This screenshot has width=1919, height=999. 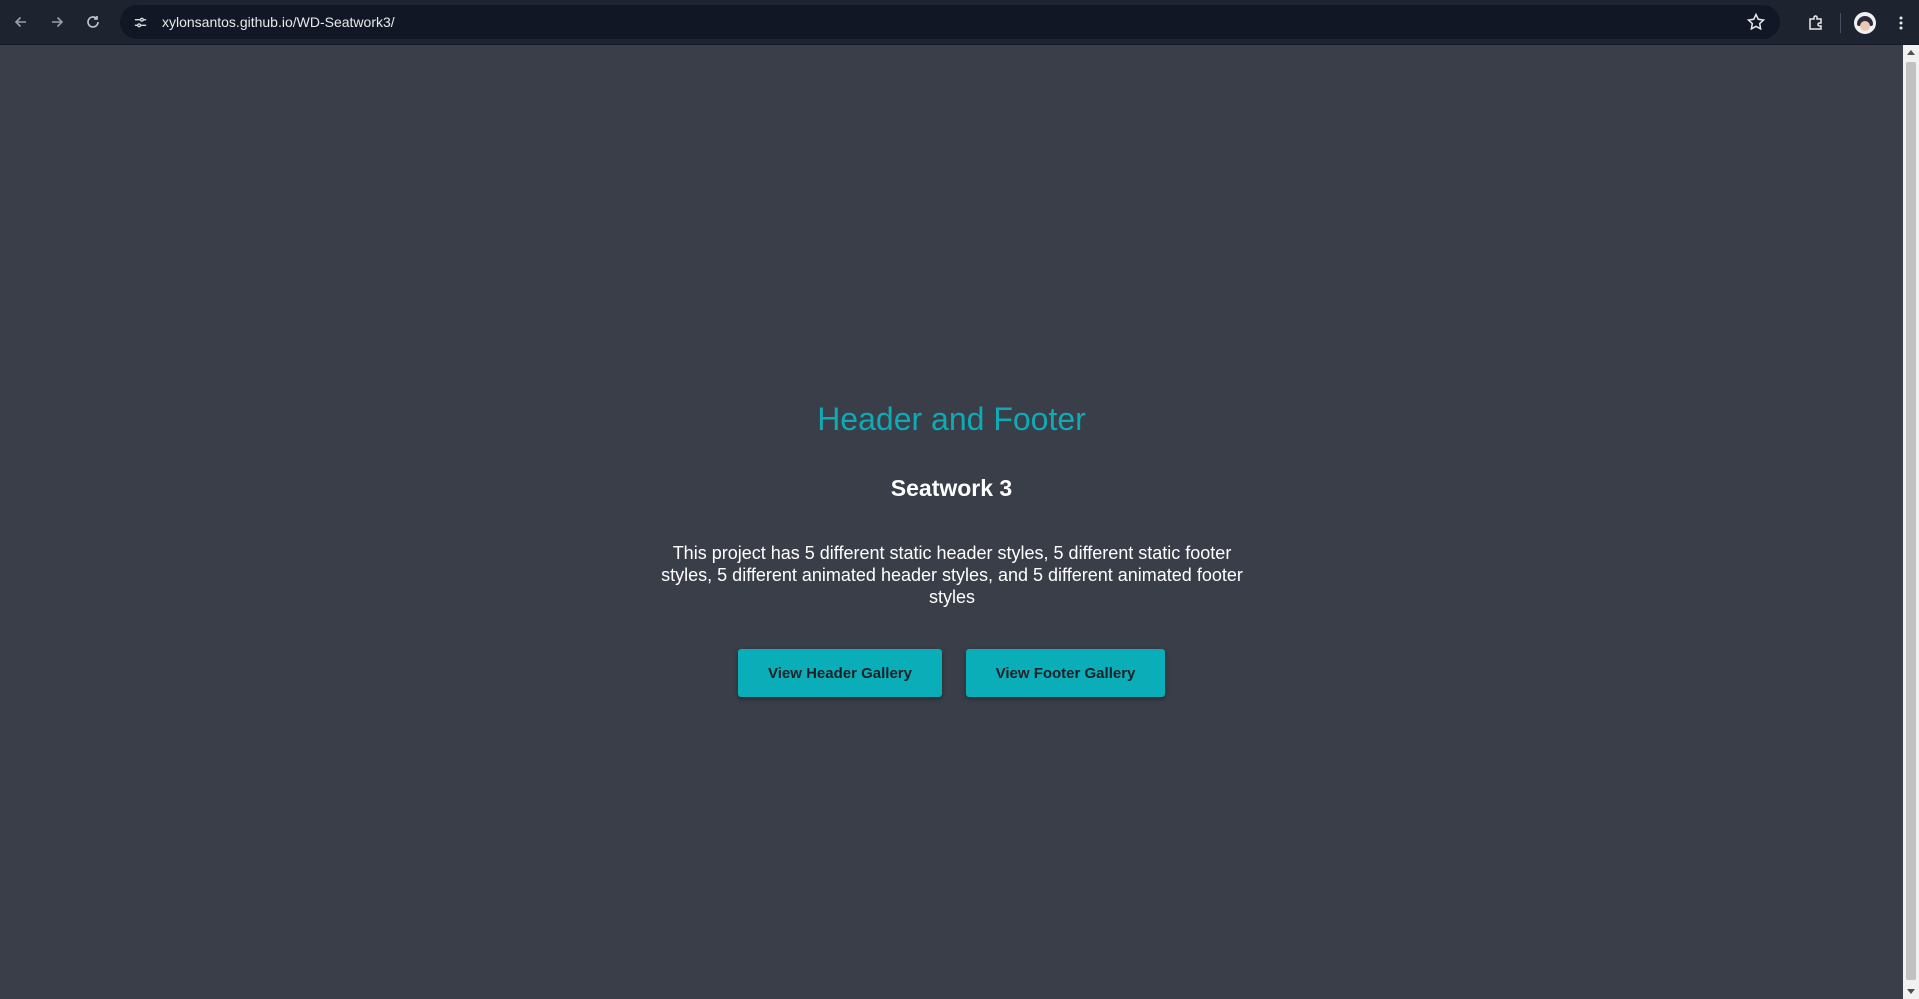 What do you see at coordinates (951, 419) in the screenshot?
I see `page-title: Header and Footer` at bounding box center [951, 419].